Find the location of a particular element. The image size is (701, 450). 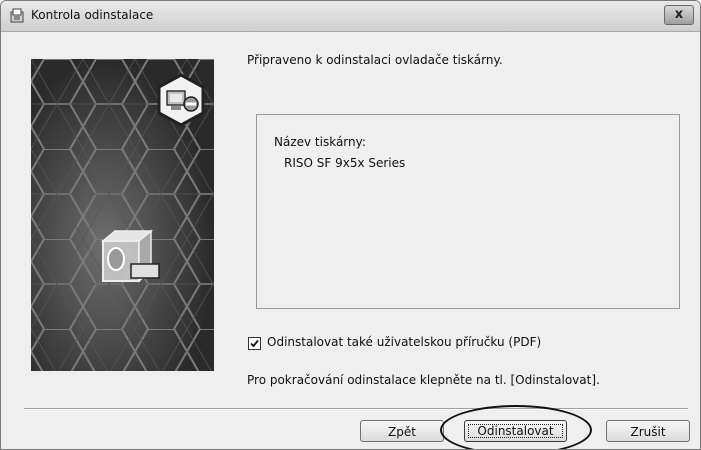

title-bar: Kontrola odinstalace x is located at coordinates (350, 16).